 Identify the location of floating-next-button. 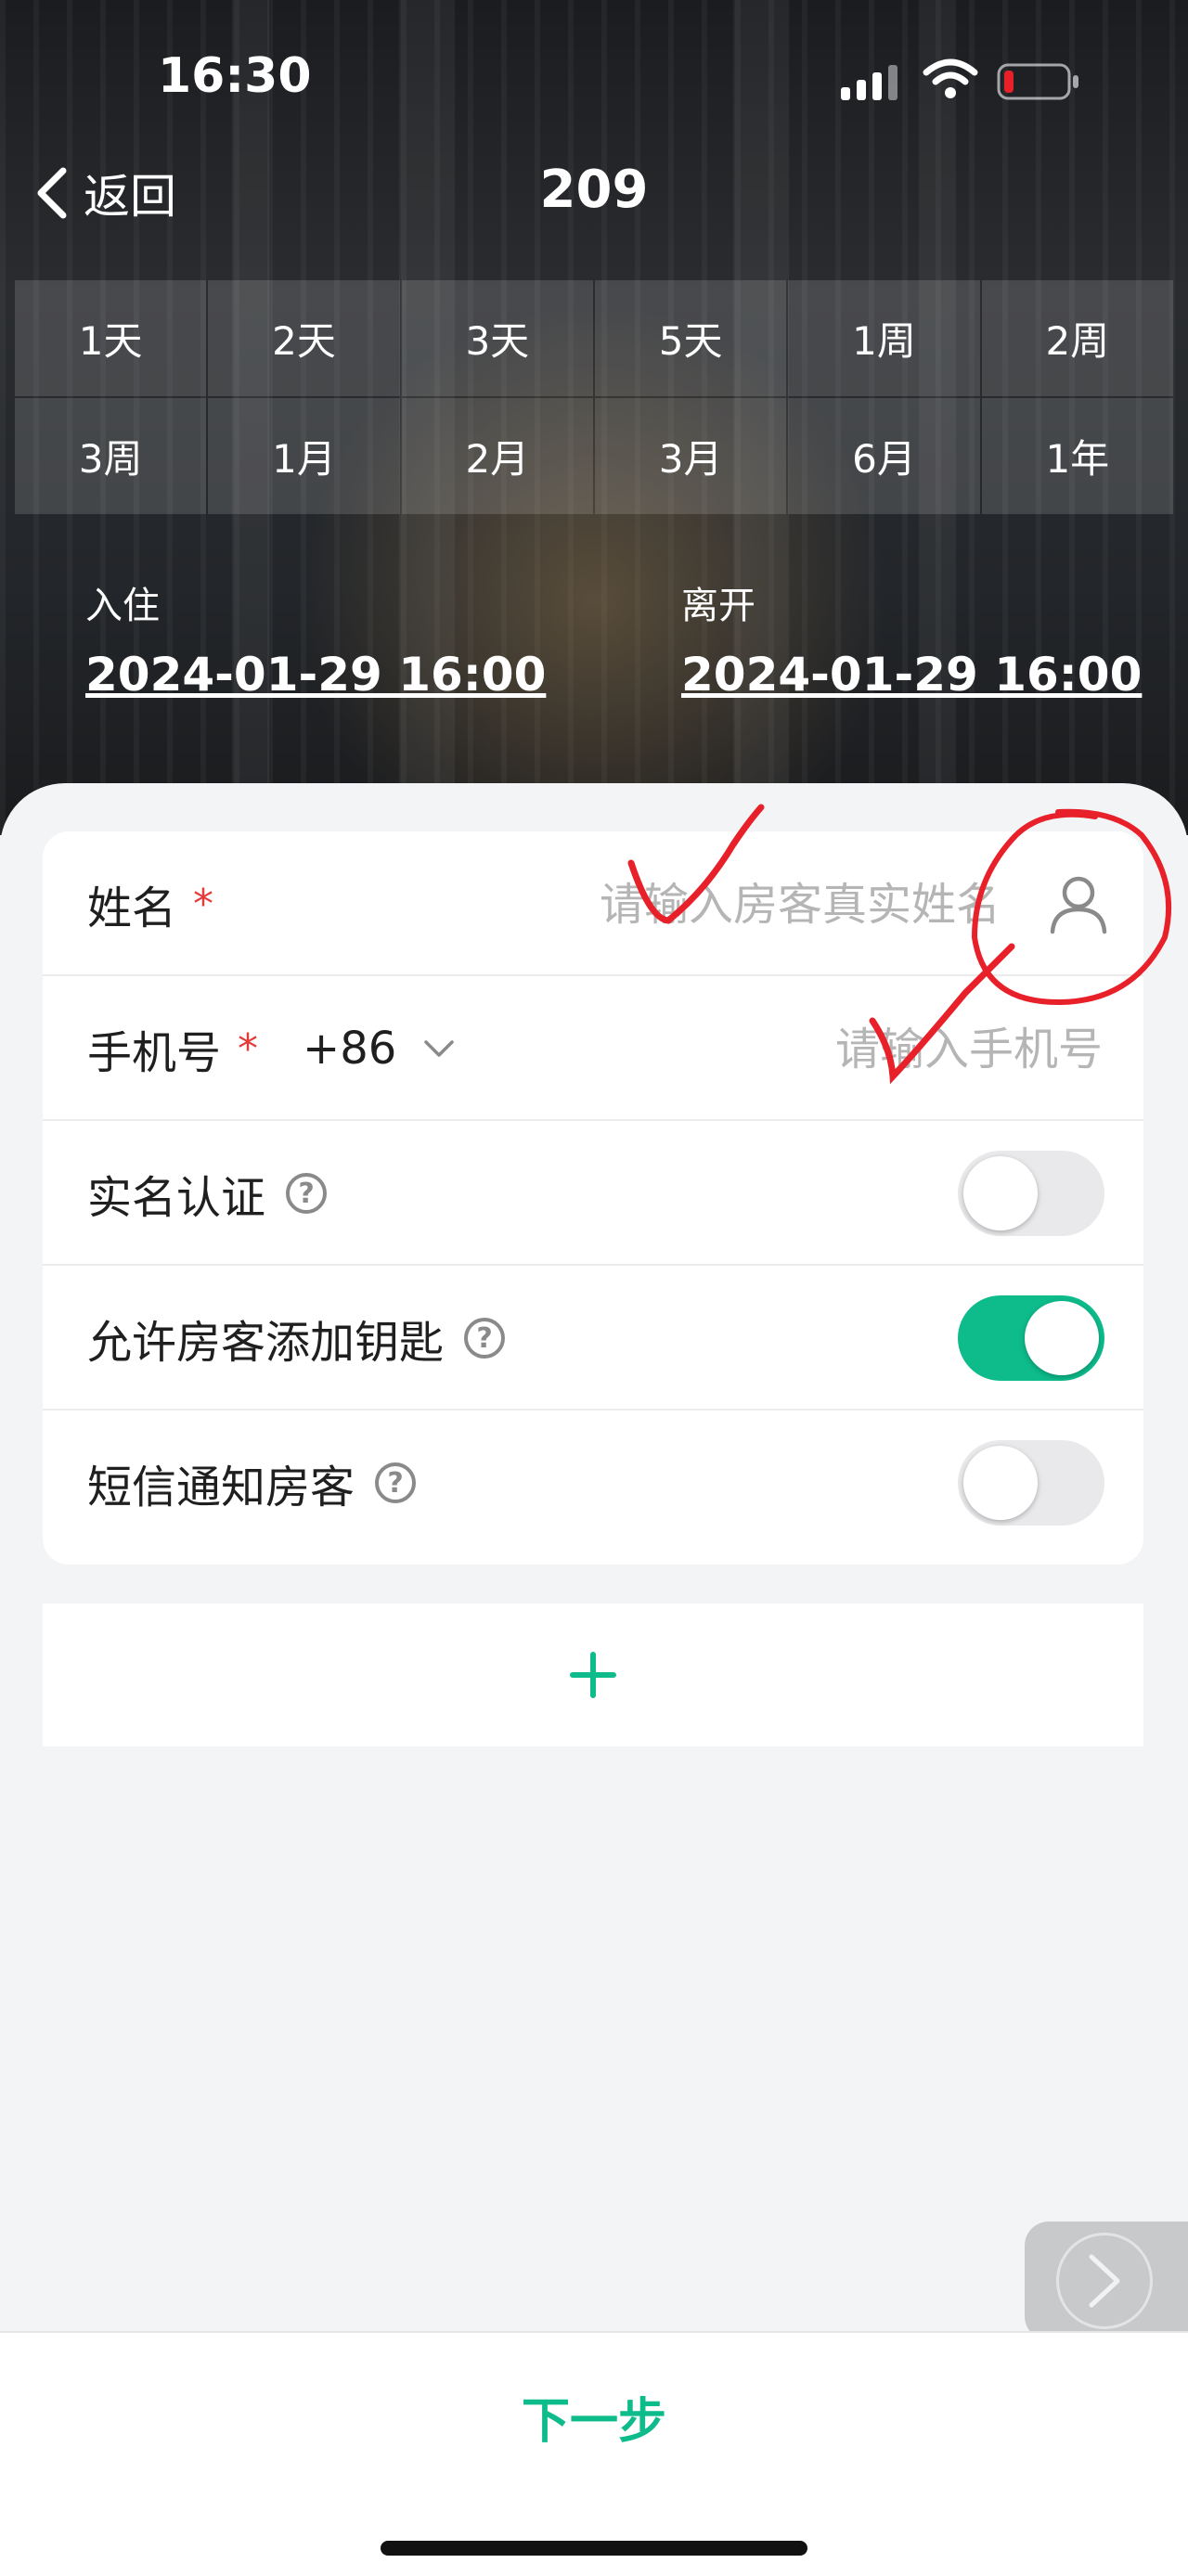
(1106, 2281).